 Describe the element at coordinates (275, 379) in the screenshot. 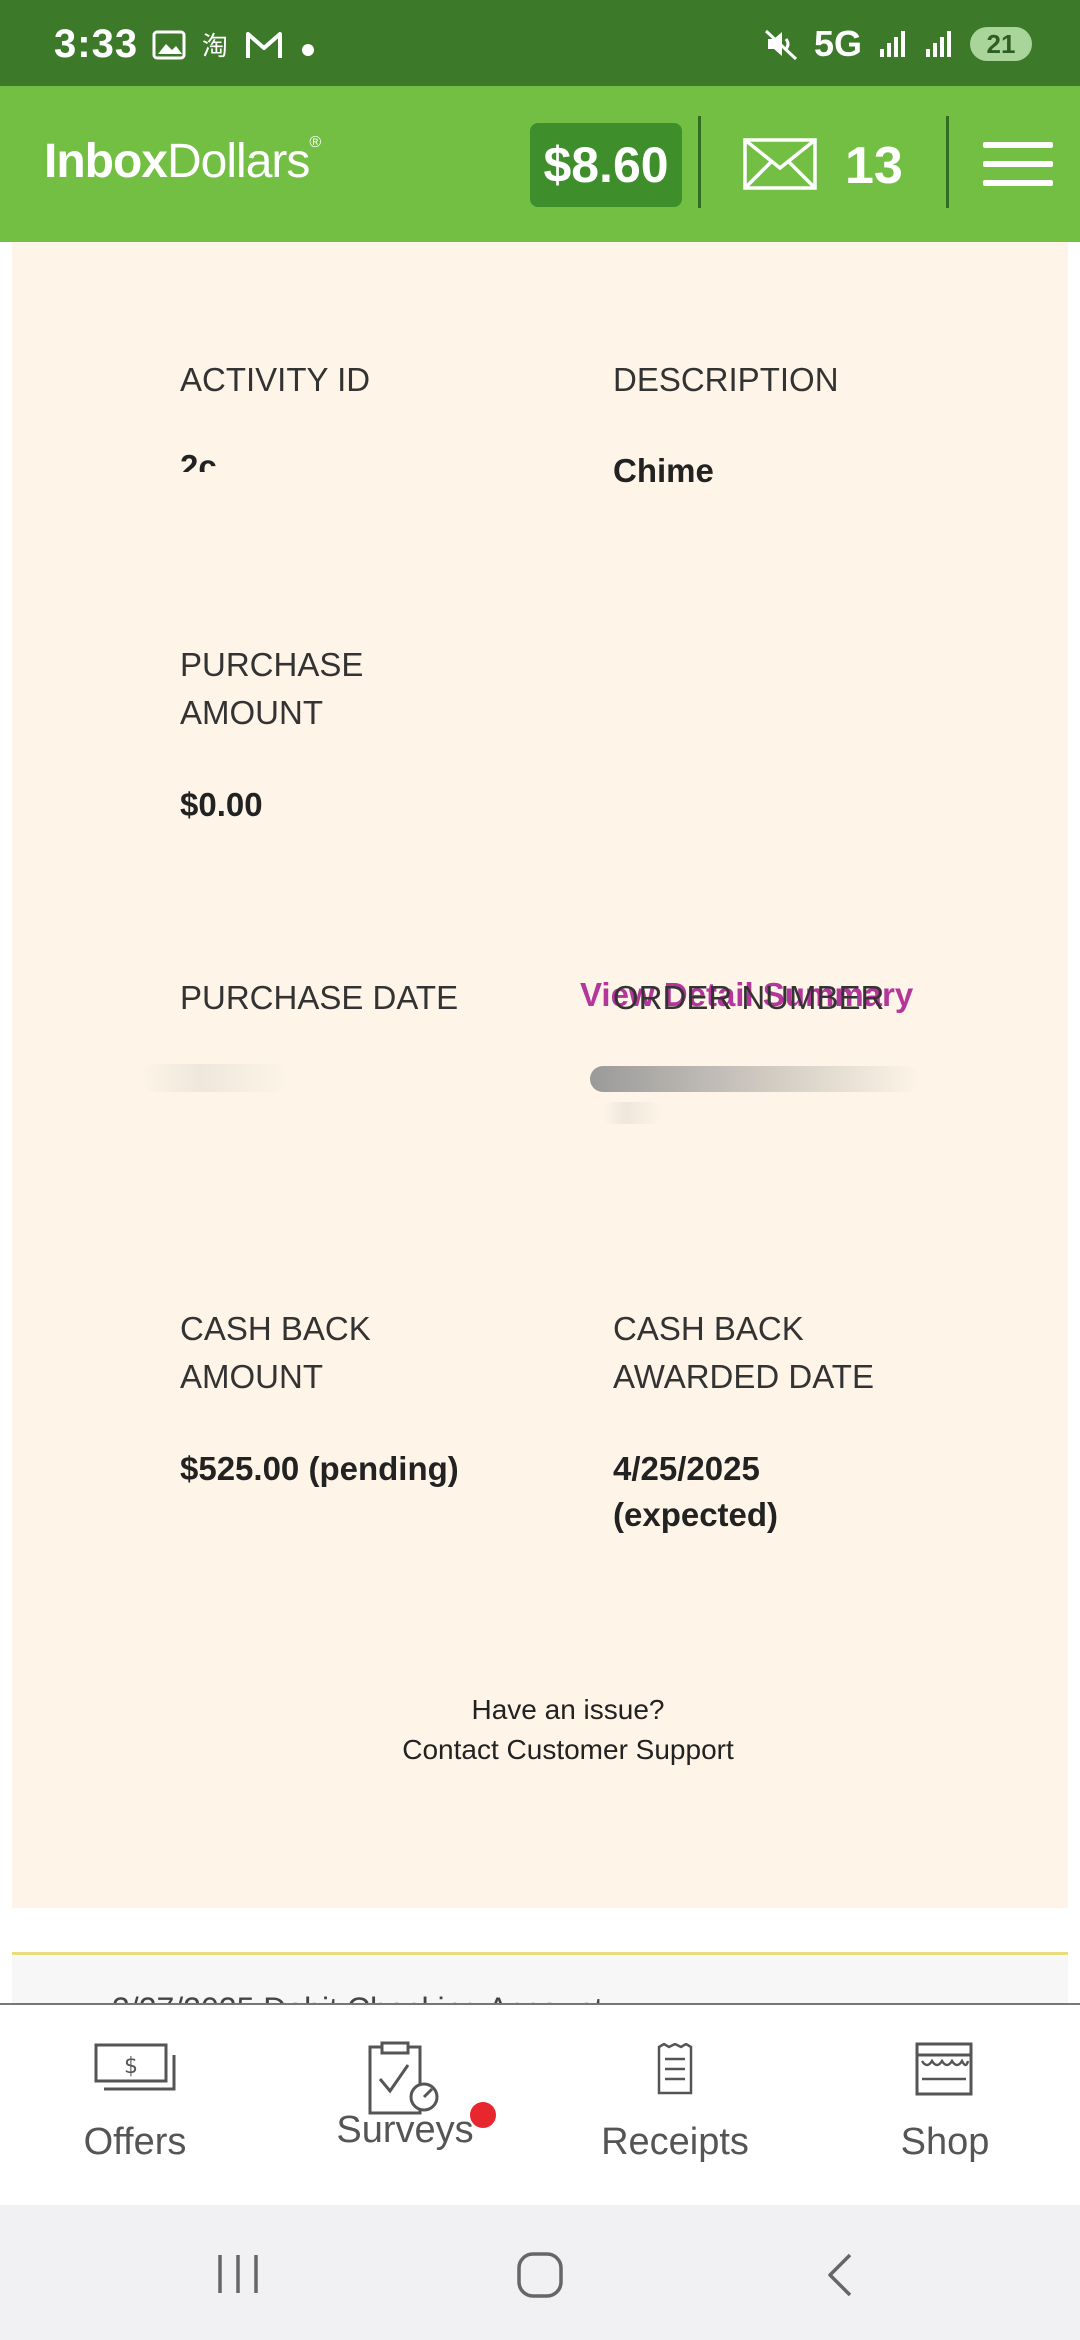

I see `activity-id-label: ACTIVITY ID` at that location.